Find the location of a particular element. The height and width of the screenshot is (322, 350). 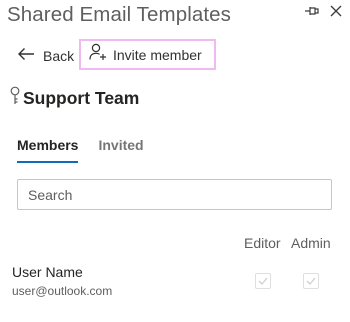

member-email: user@outlook.com is located at coordinates (62, 291).